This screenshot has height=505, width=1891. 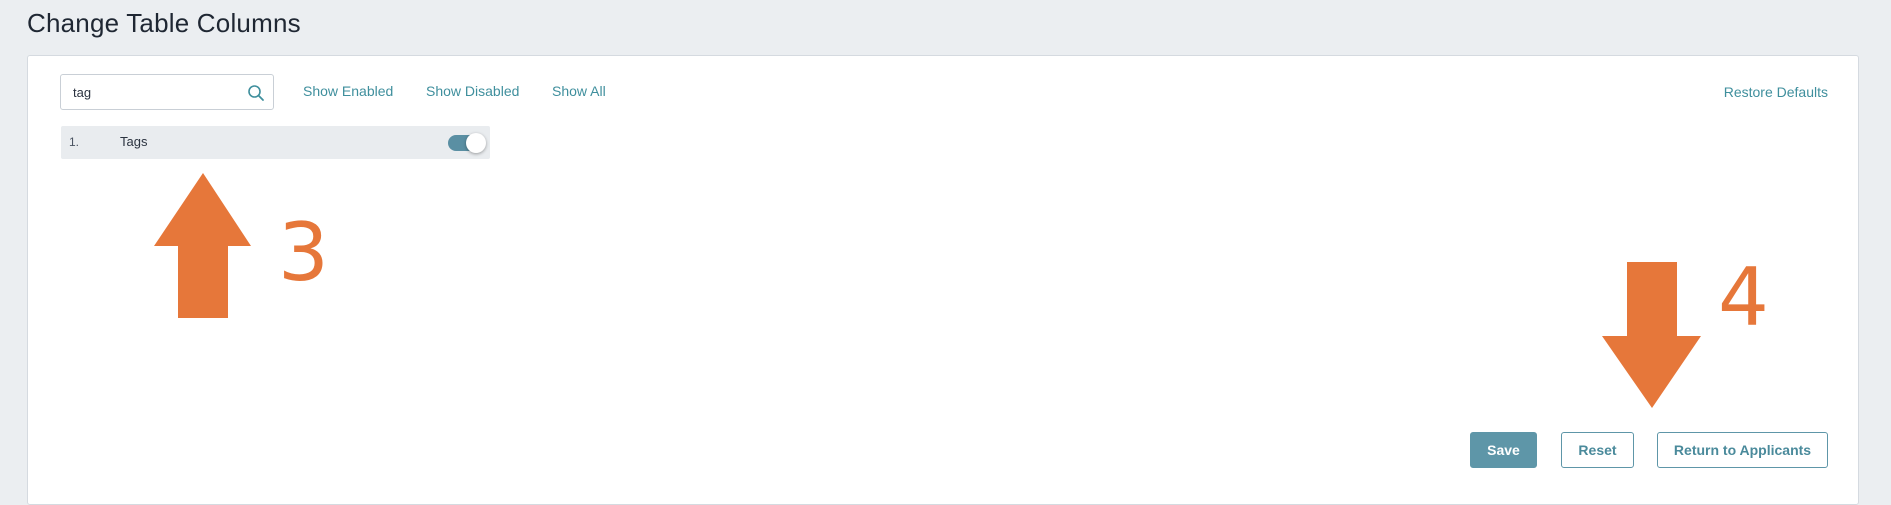 I want to click on annotation-step-3: 3, so click(x=303, y=252).